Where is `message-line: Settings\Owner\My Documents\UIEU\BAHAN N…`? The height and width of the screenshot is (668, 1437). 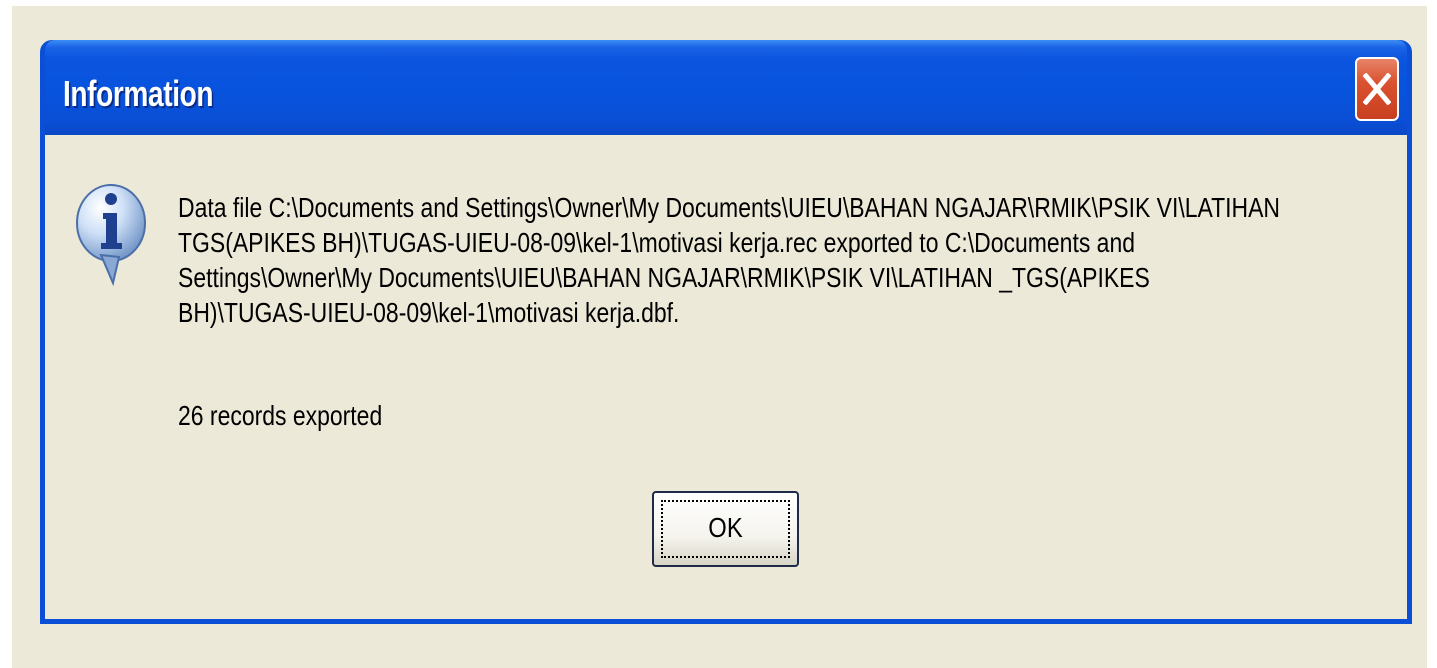
message-line: Settings\Owner\My Documents\UIEU\BAHAN N… is located at coordinates (664, 277).